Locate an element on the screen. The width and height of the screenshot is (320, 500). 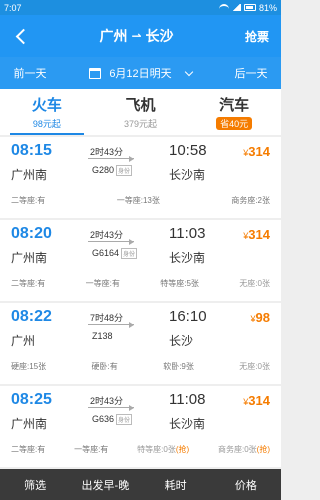
battery-level: 81% is located at coordinates (267, 7).